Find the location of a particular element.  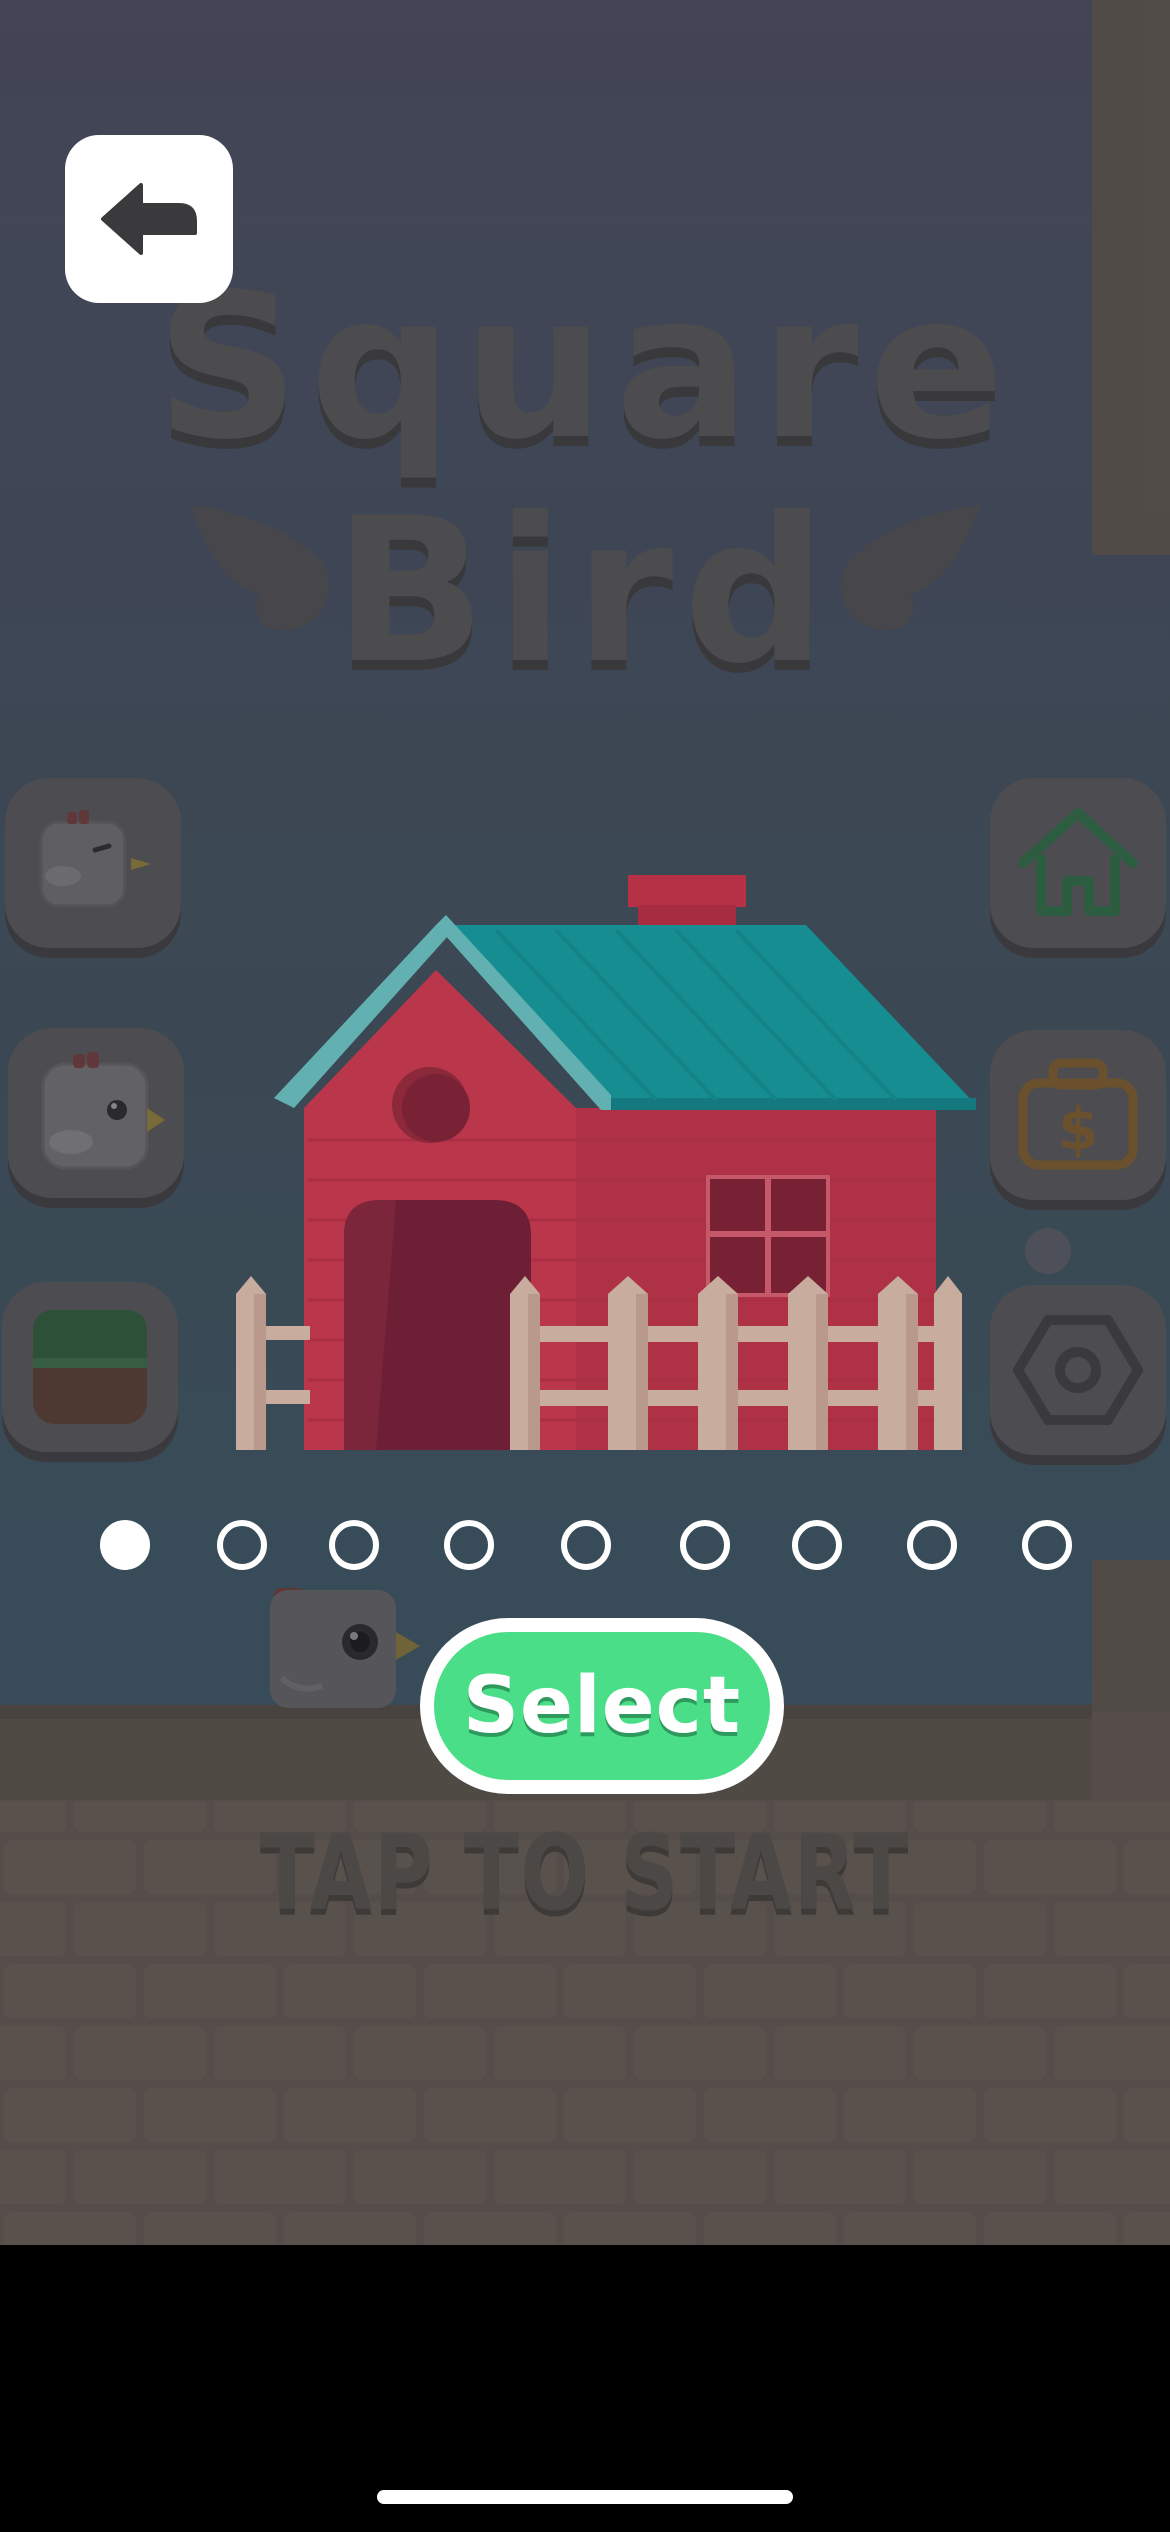

house-scene is located at coordinates (606, 1165).